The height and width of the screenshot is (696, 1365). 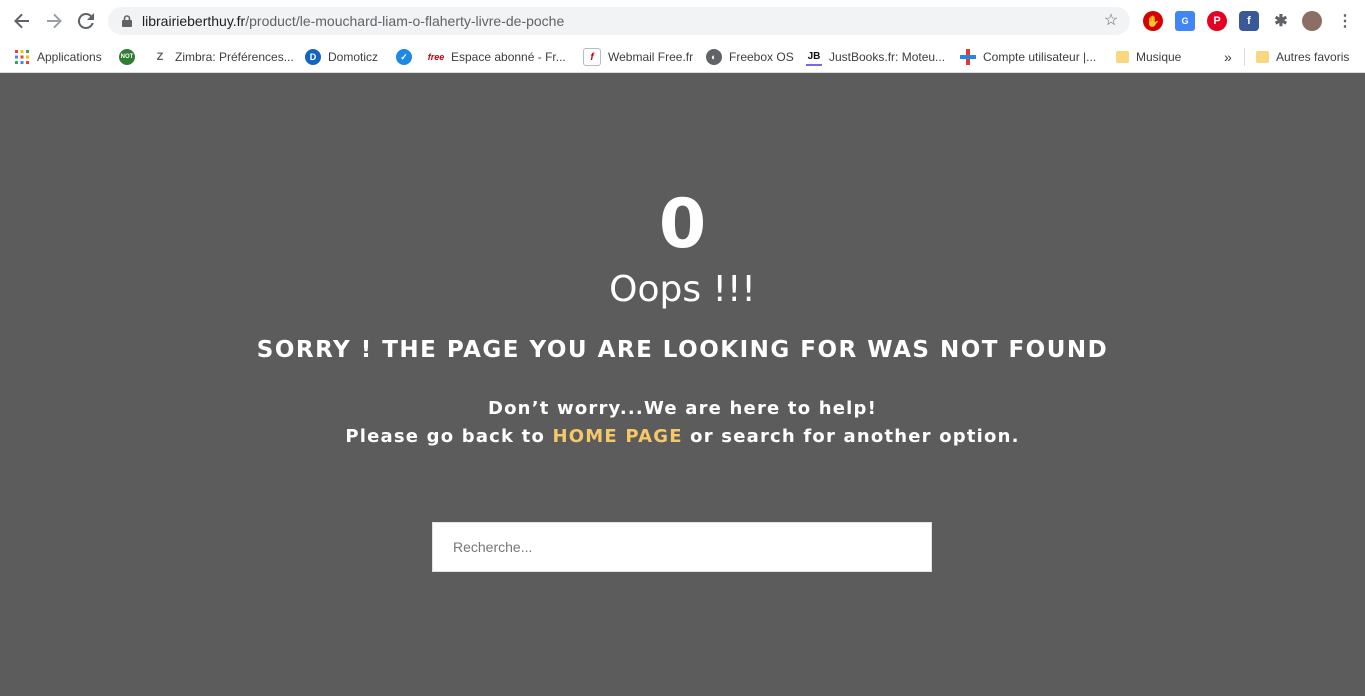 What do you see at coordinates (814, 57) in the screenshot?
I see `justbooks-icon: JB` at bounding box center [814, 57].